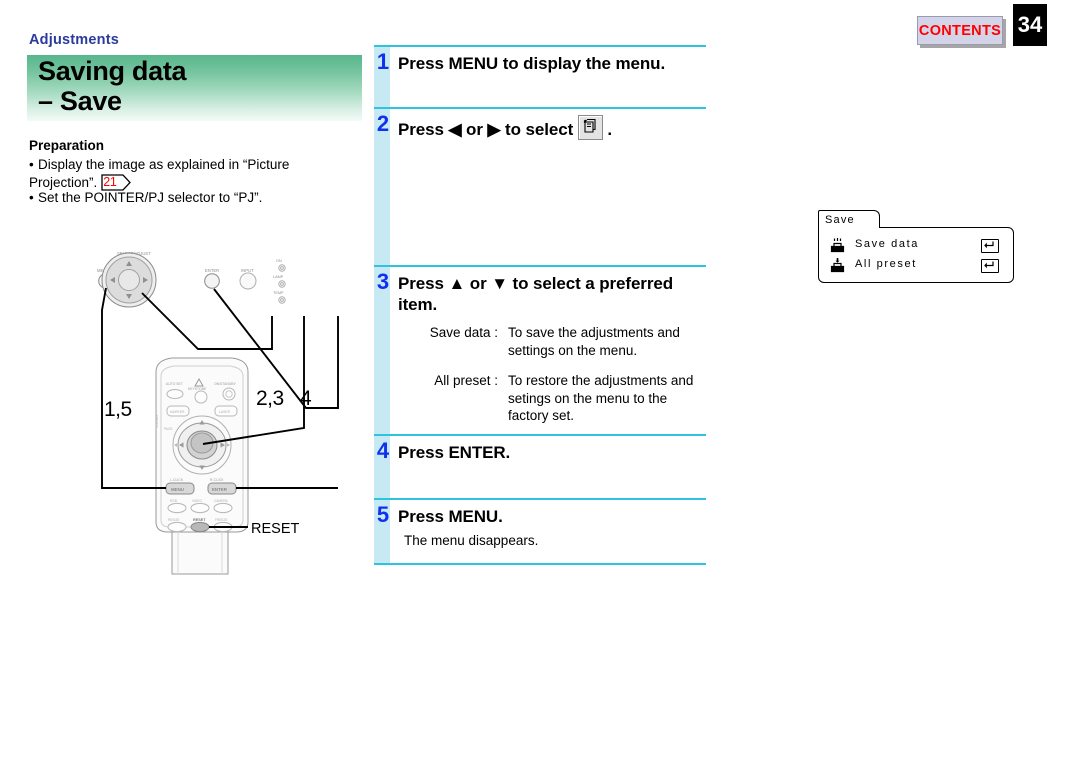 The image size is (1080, 764). Describe the element at coordinates (177, 489) in the screenshot. I see `svg-text: MENU` at that location.